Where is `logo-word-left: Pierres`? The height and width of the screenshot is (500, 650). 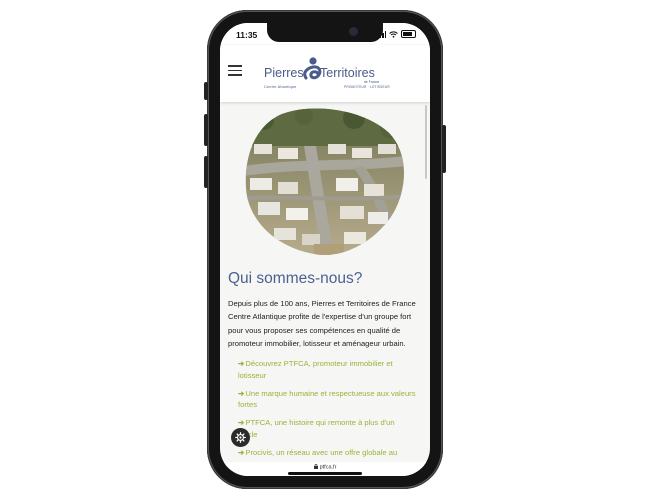
logo-word-left: Pierres is located at coordinates (284, 73).